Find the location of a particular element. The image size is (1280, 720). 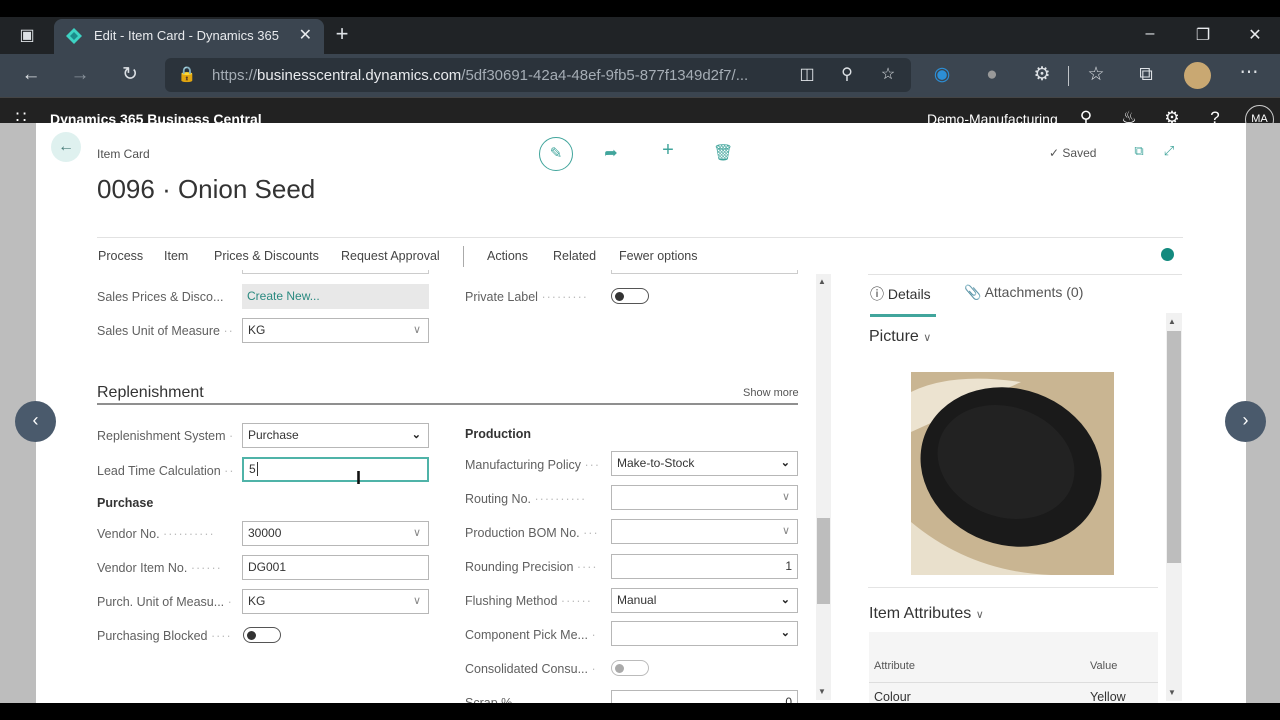

restore-button: ❐ is located at coordinates (1203, 35).